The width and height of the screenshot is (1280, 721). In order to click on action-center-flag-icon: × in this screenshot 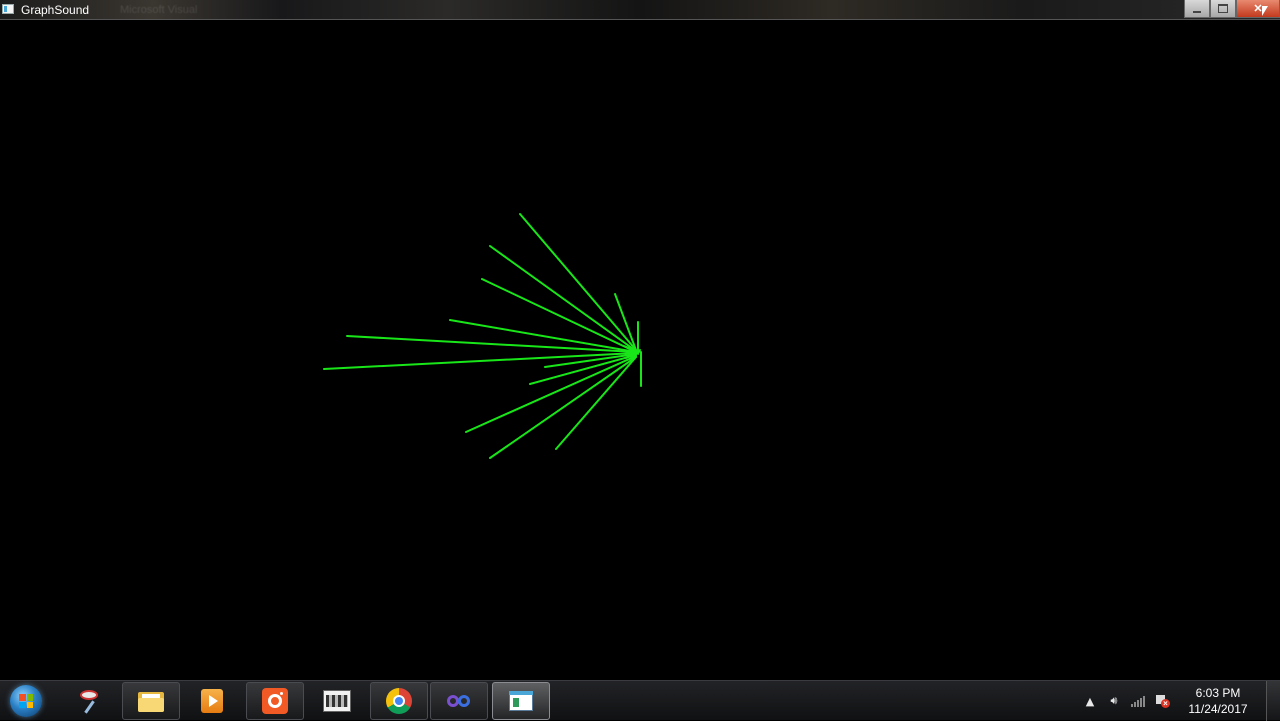, I will do `click(1162, 701)`.